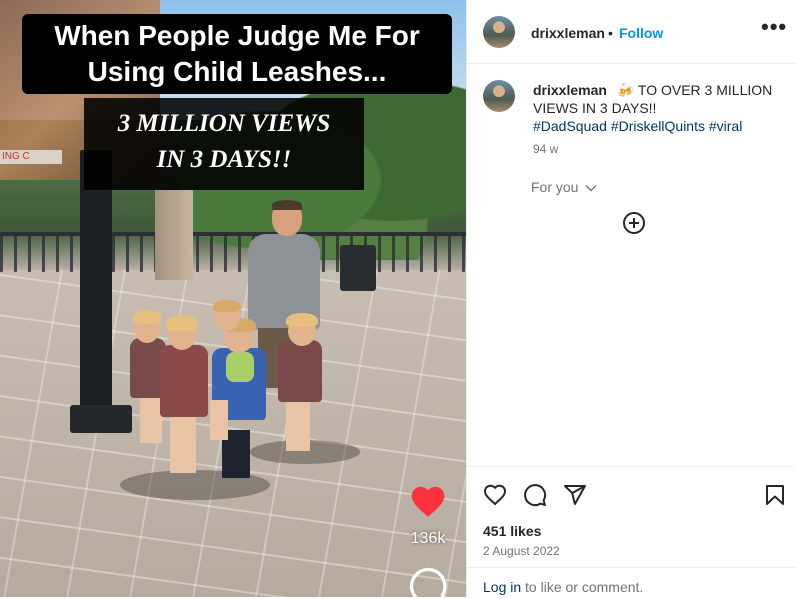  I want to click on caption-emoji: 🍻, so click(625, 90).